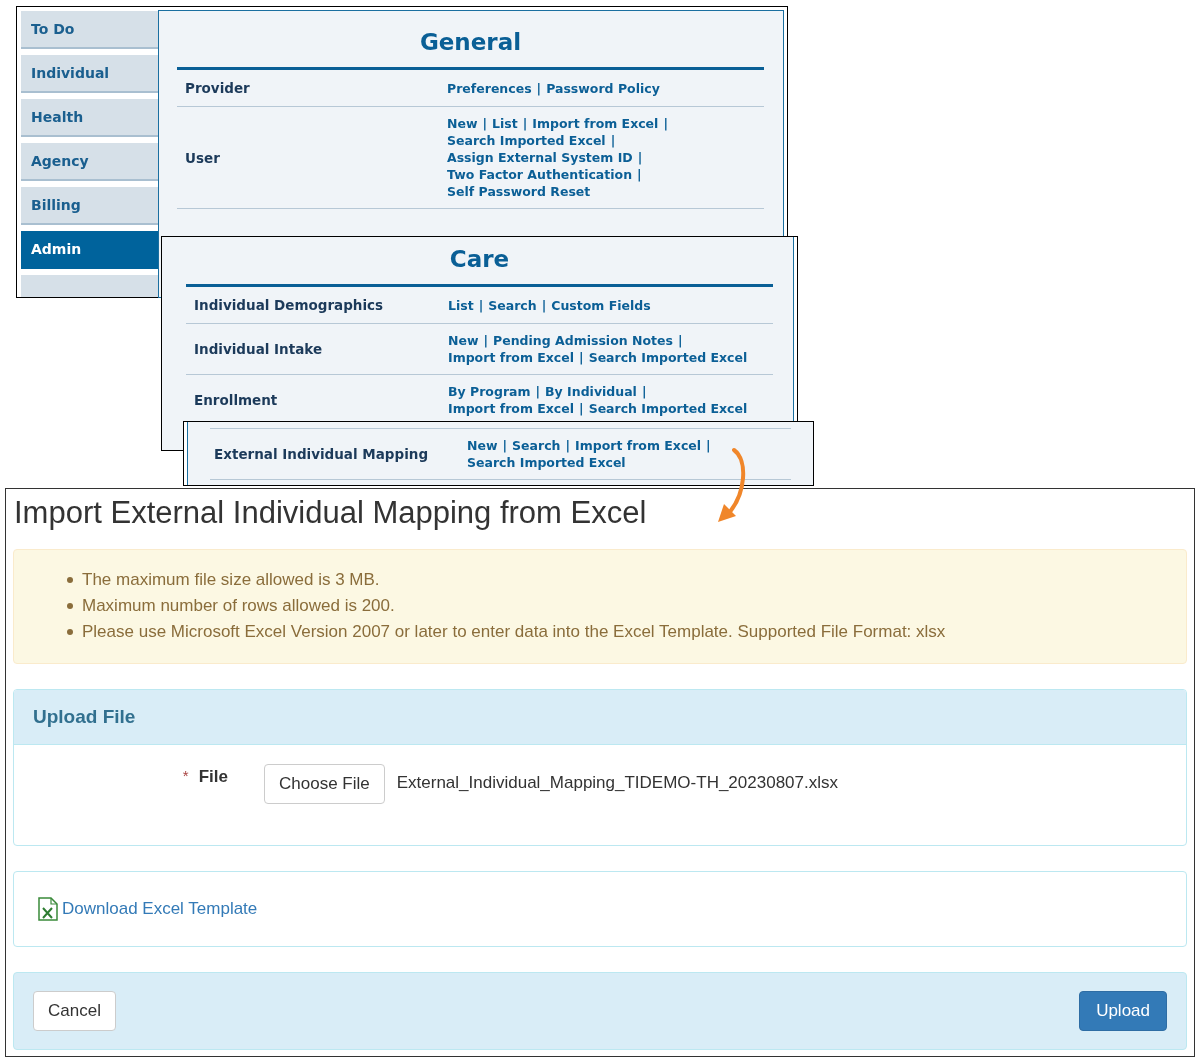 The height and width of the screenshot is (1063, 1199). What do you see at coordinates (185, 776) in the screenshot?
I see `required-mark: *` at bounding box center [185, 776].